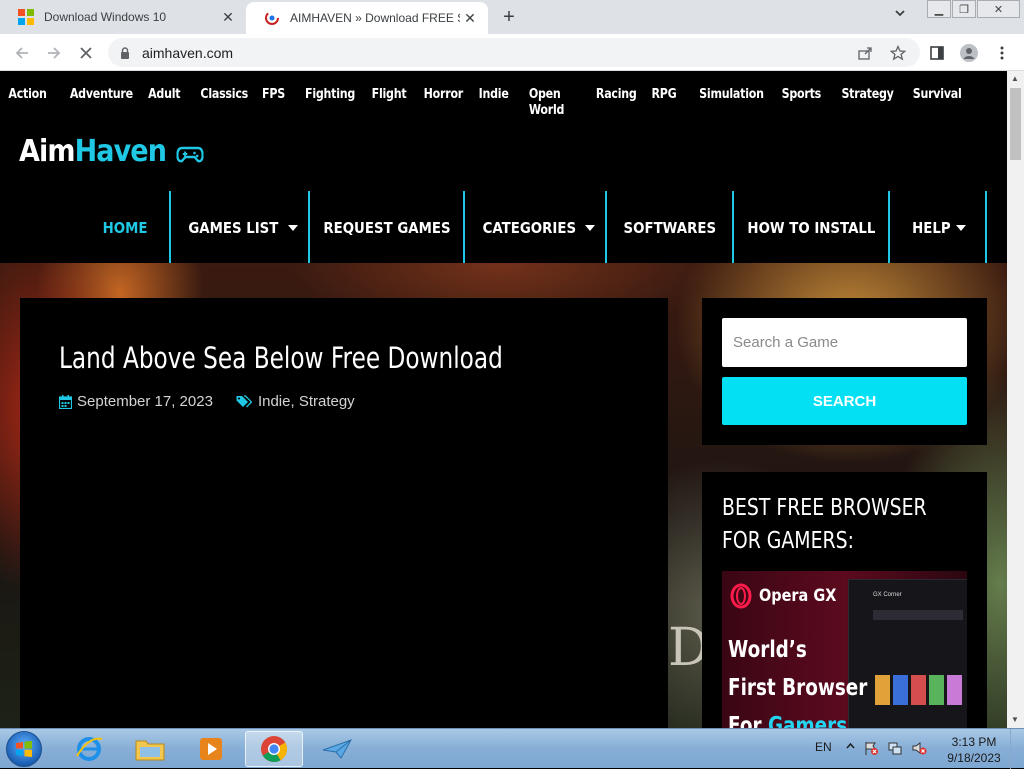  I want to click on category-link-flight: Flight, so click(388, 102).